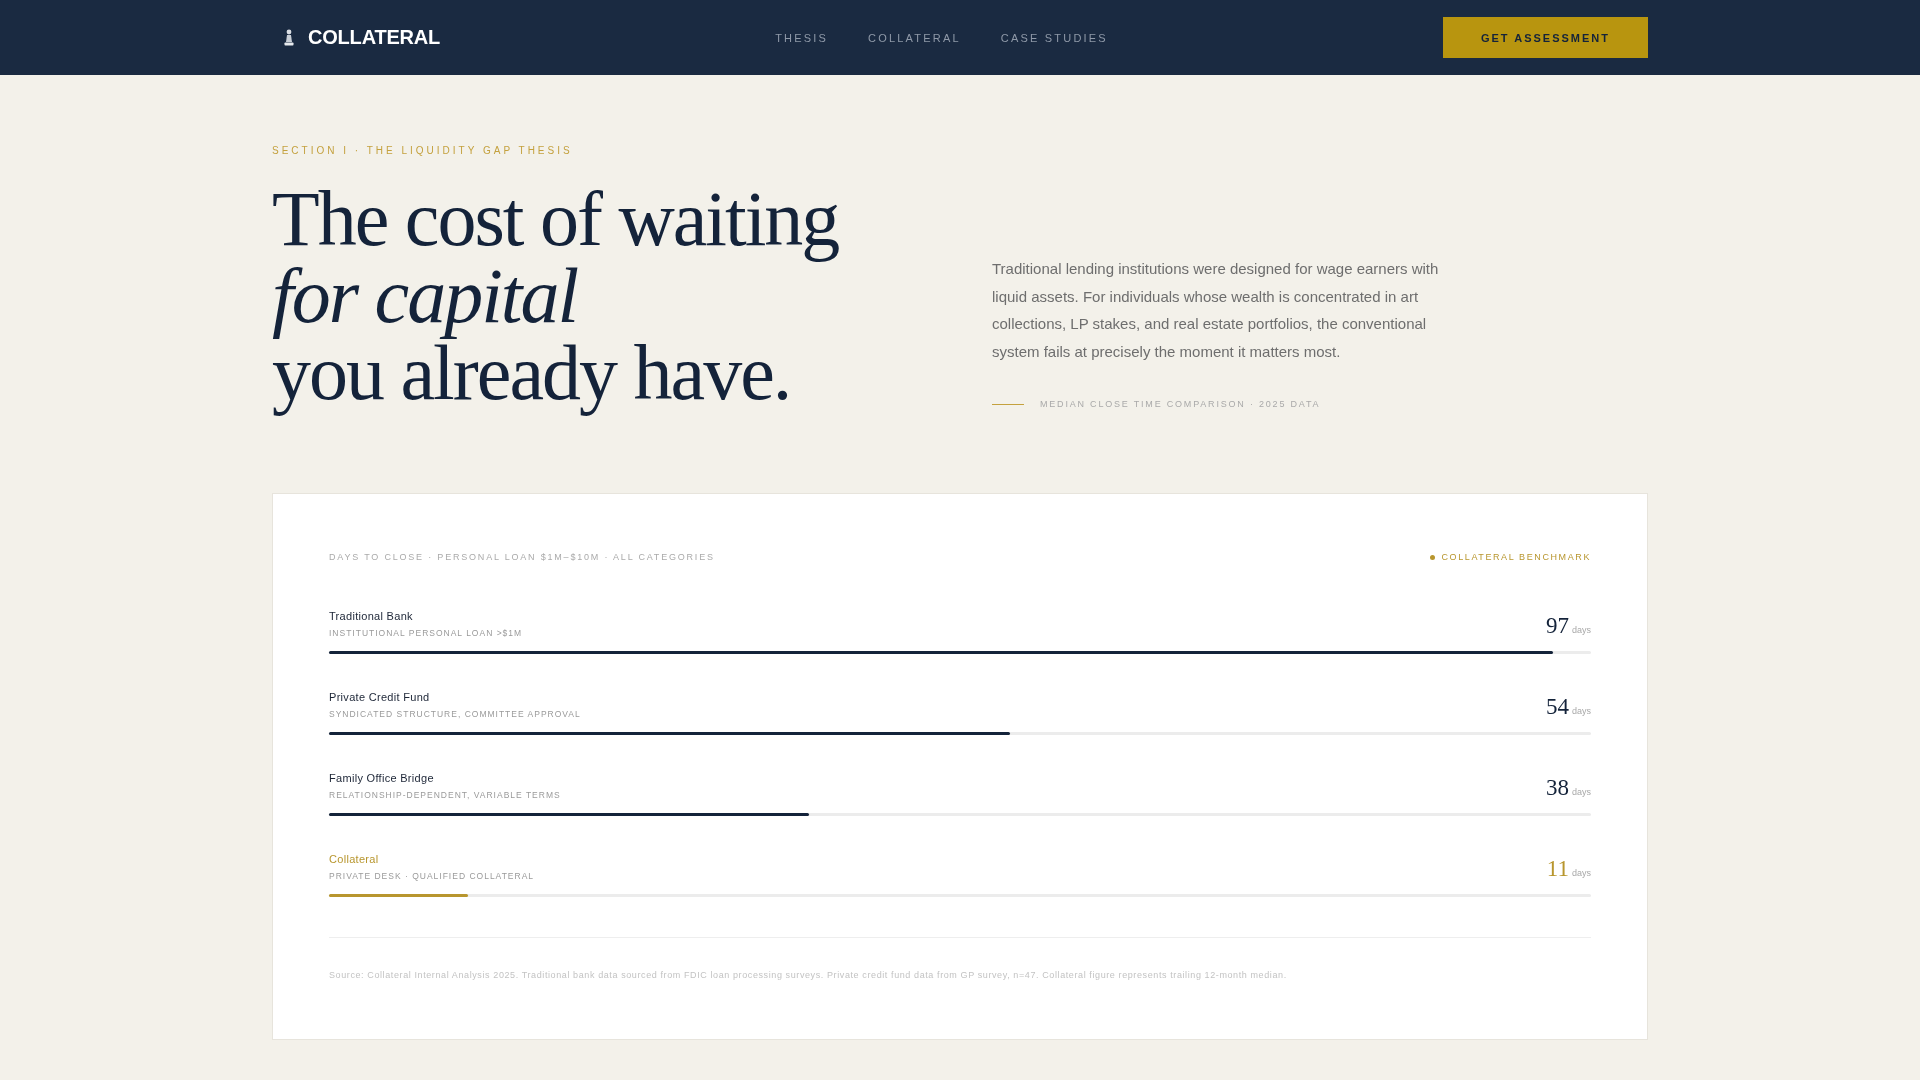 Image resolution: width=1920 pixels, height=1080 pixels. Describe the element at coordinates (1557, 788) in the screenshot. I see `day-count: 38` at that location.